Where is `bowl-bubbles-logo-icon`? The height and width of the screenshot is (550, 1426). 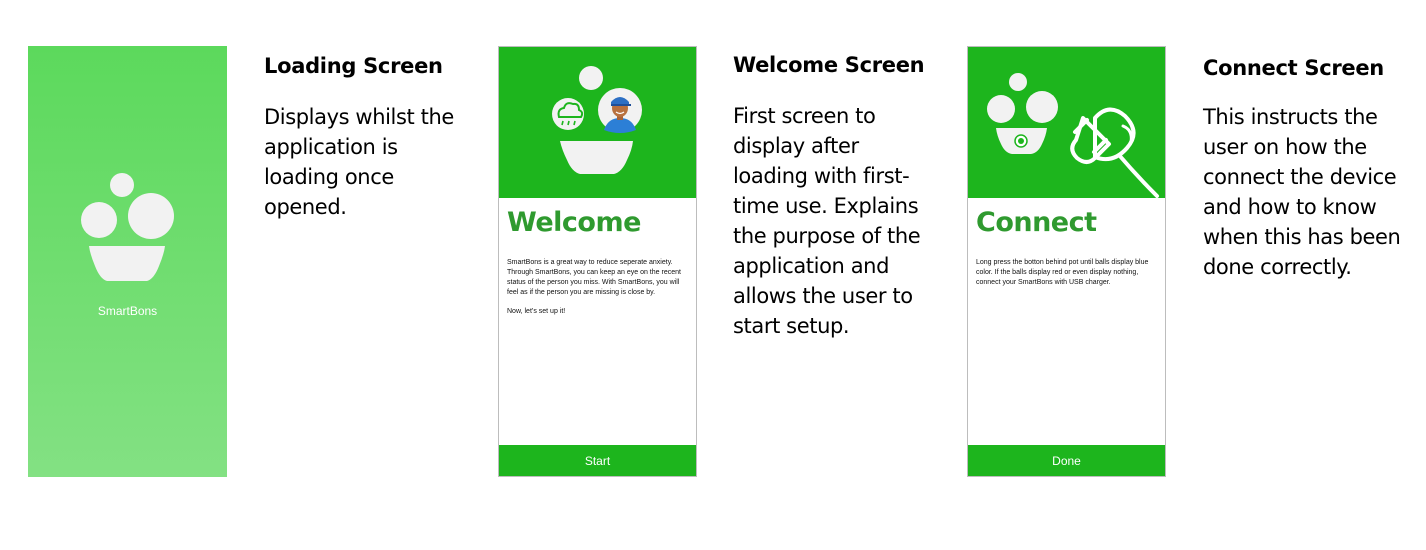 bowl-bubbles-logo-icon is located at coordinates (127, 227).